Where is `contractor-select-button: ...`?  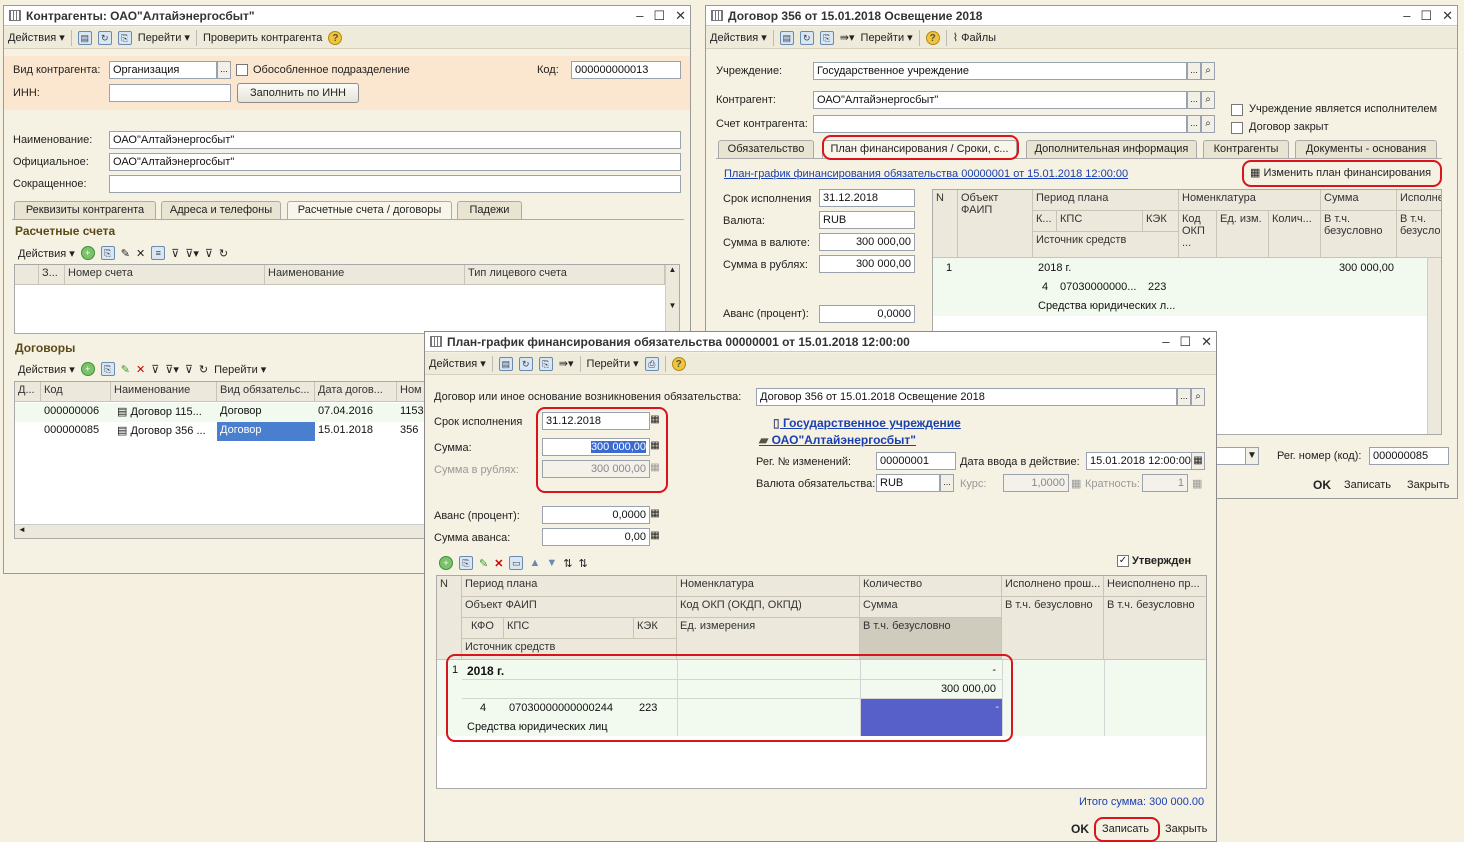 contractor-select-button: ... is located at coordinates (1194, 100).